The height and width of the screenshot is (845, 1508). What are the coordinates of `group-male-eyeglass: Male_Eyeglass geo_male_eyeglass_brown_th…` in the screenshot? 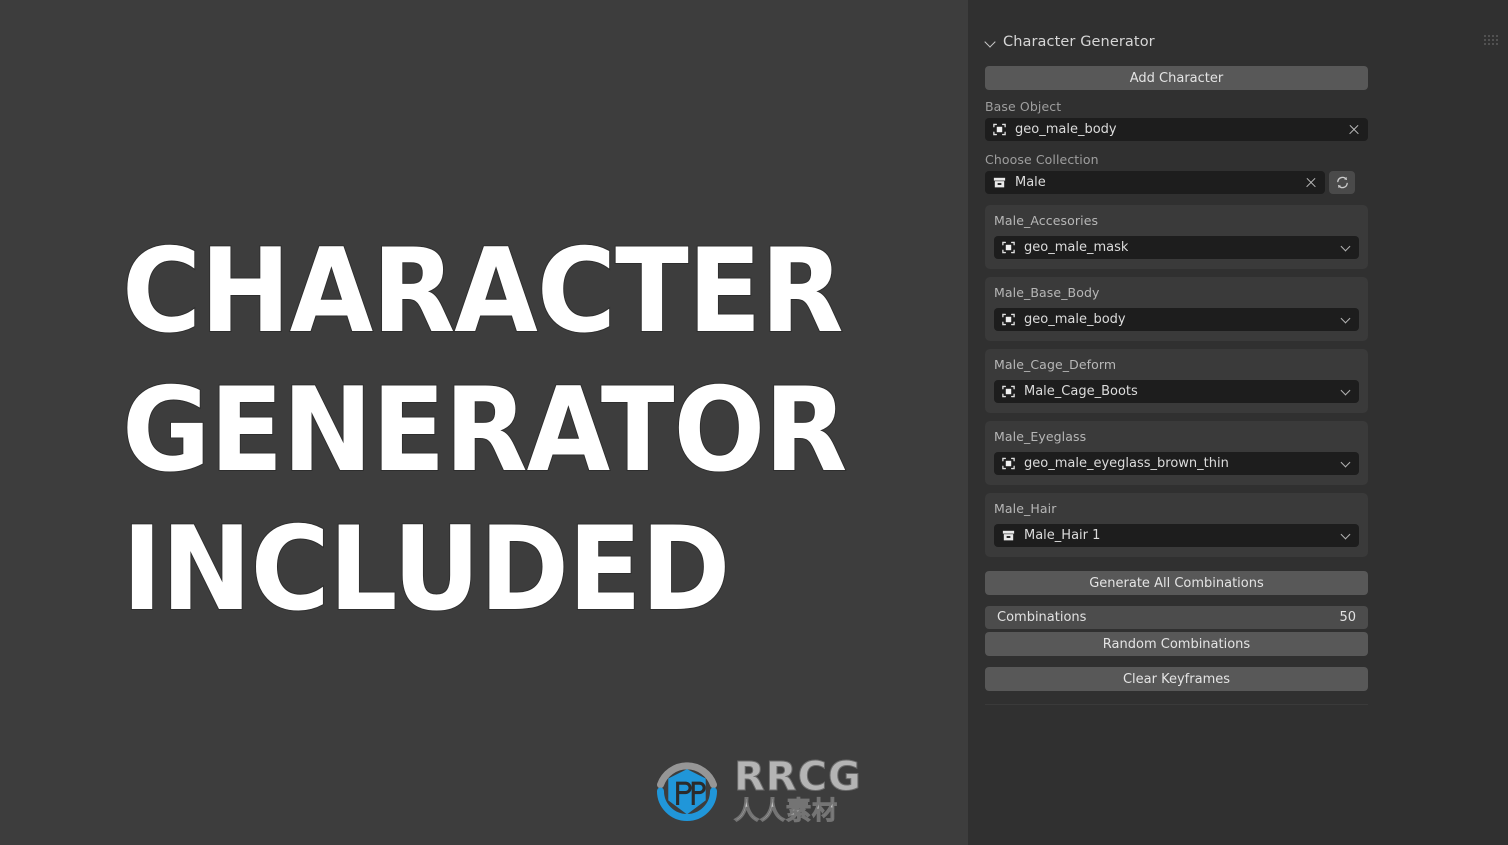 It's located at (1176, 453).